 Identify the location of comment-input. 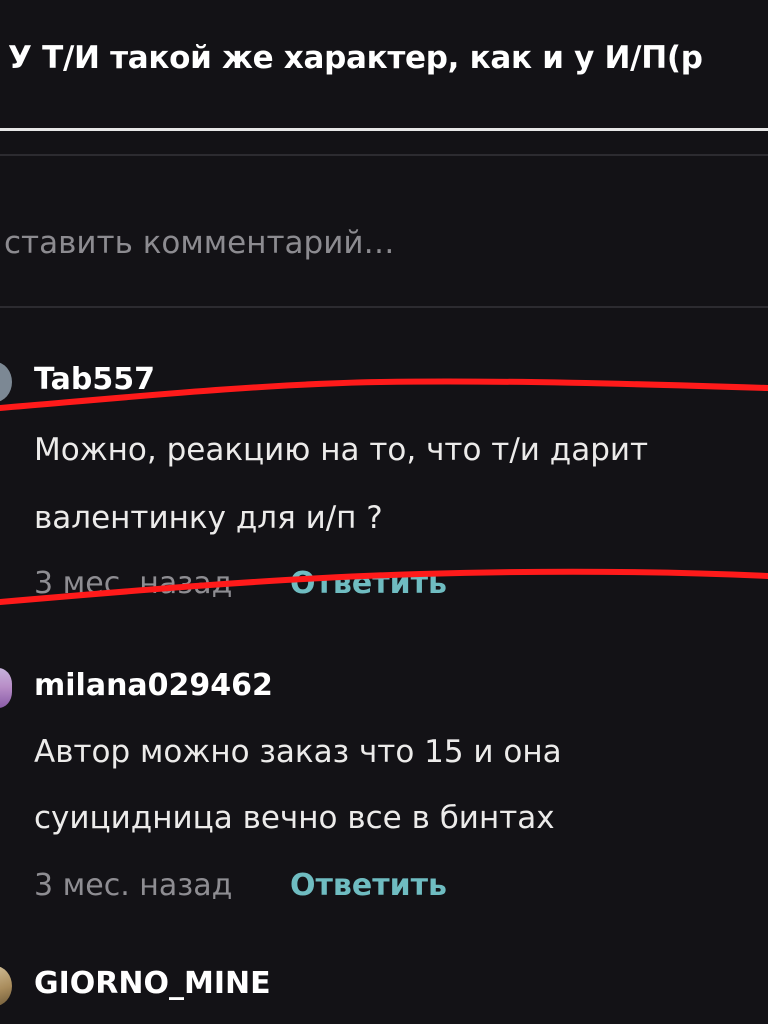
(384, 243).